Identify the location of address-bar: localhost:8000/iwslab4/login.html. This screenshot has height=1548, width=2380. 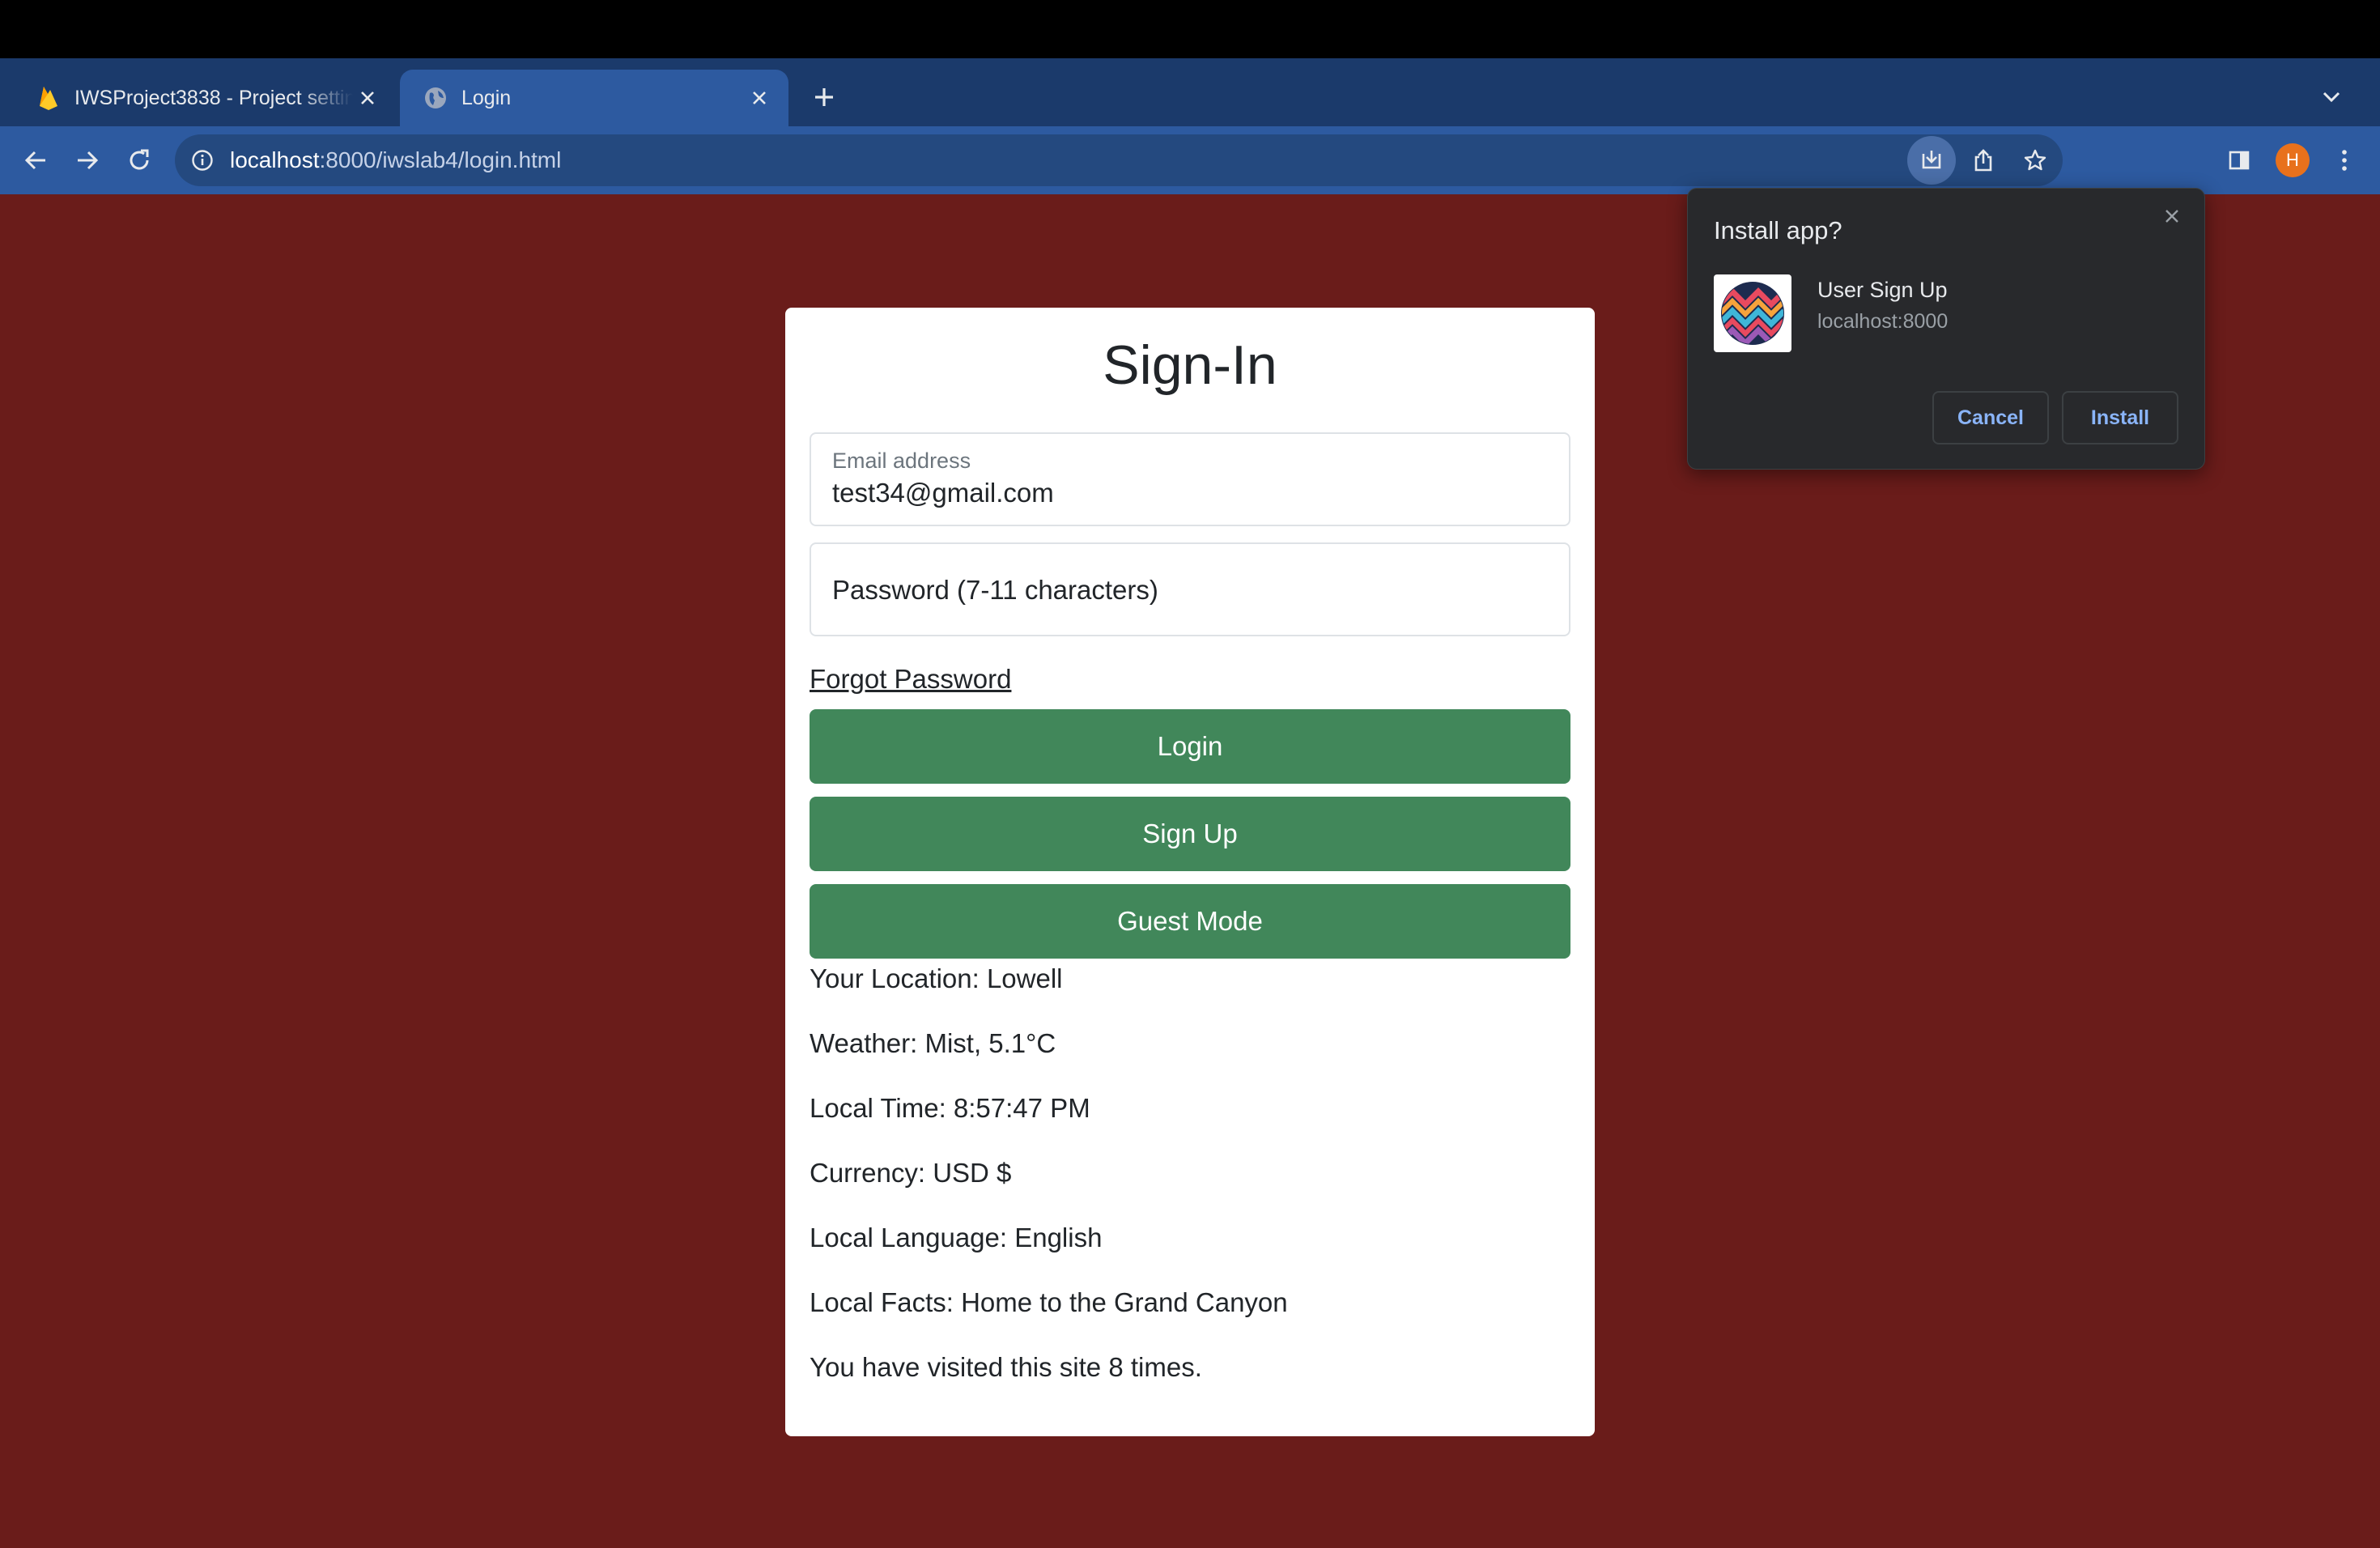
(1119, 160).